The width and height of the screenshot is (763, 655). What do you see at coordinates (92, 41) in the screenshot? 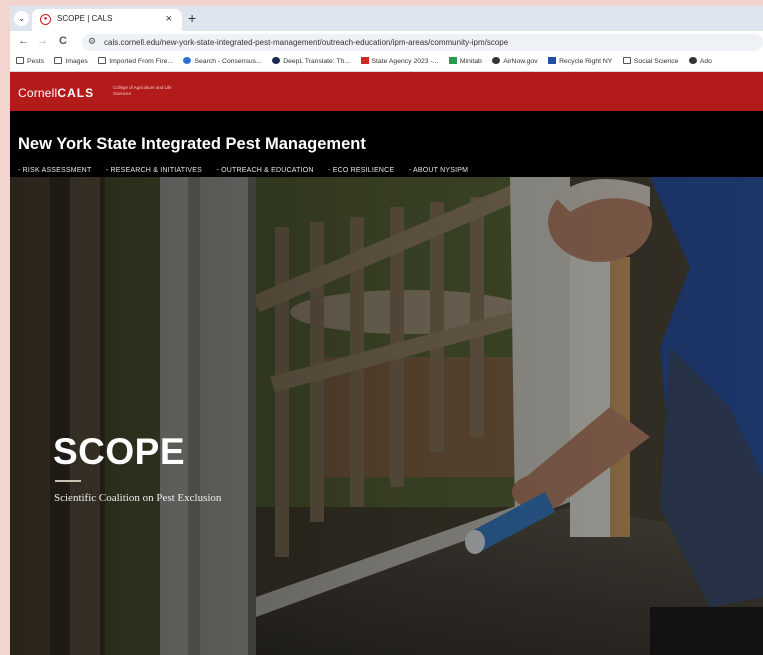
I see `site-info-icon: ⚙` at bounding box center [92, 41].